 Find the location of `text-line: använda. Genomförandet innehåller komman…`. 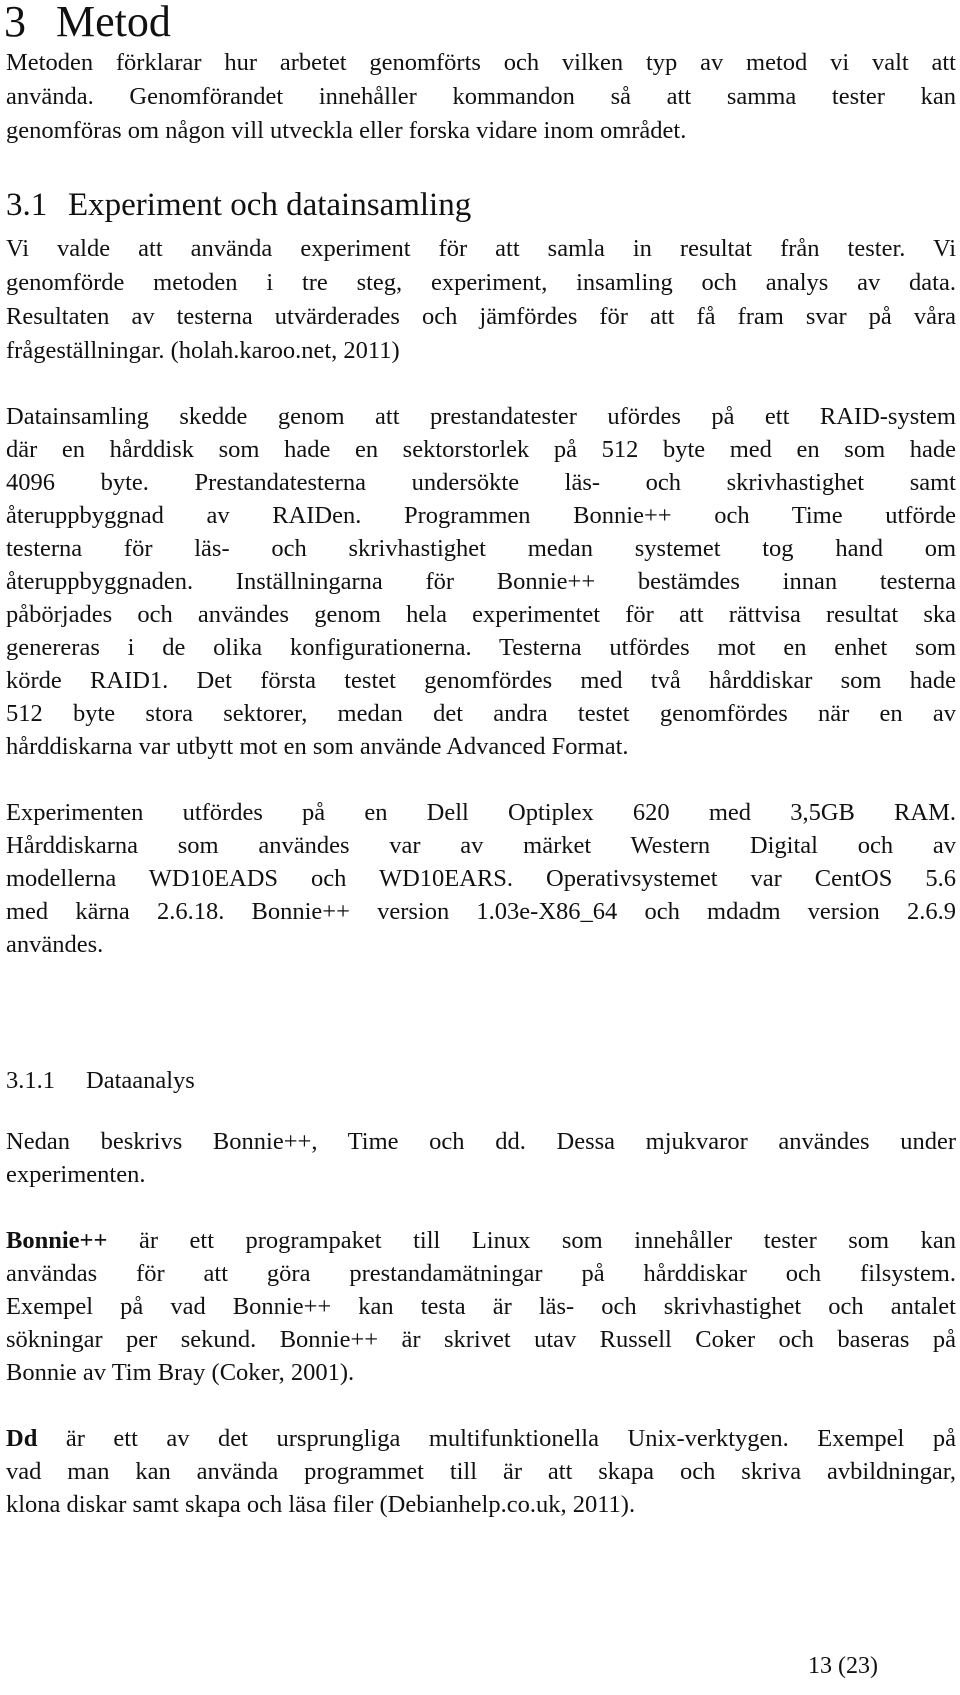

text-line: använda. Genomförandet innehåller komman… is located at coordinates (481, 96).